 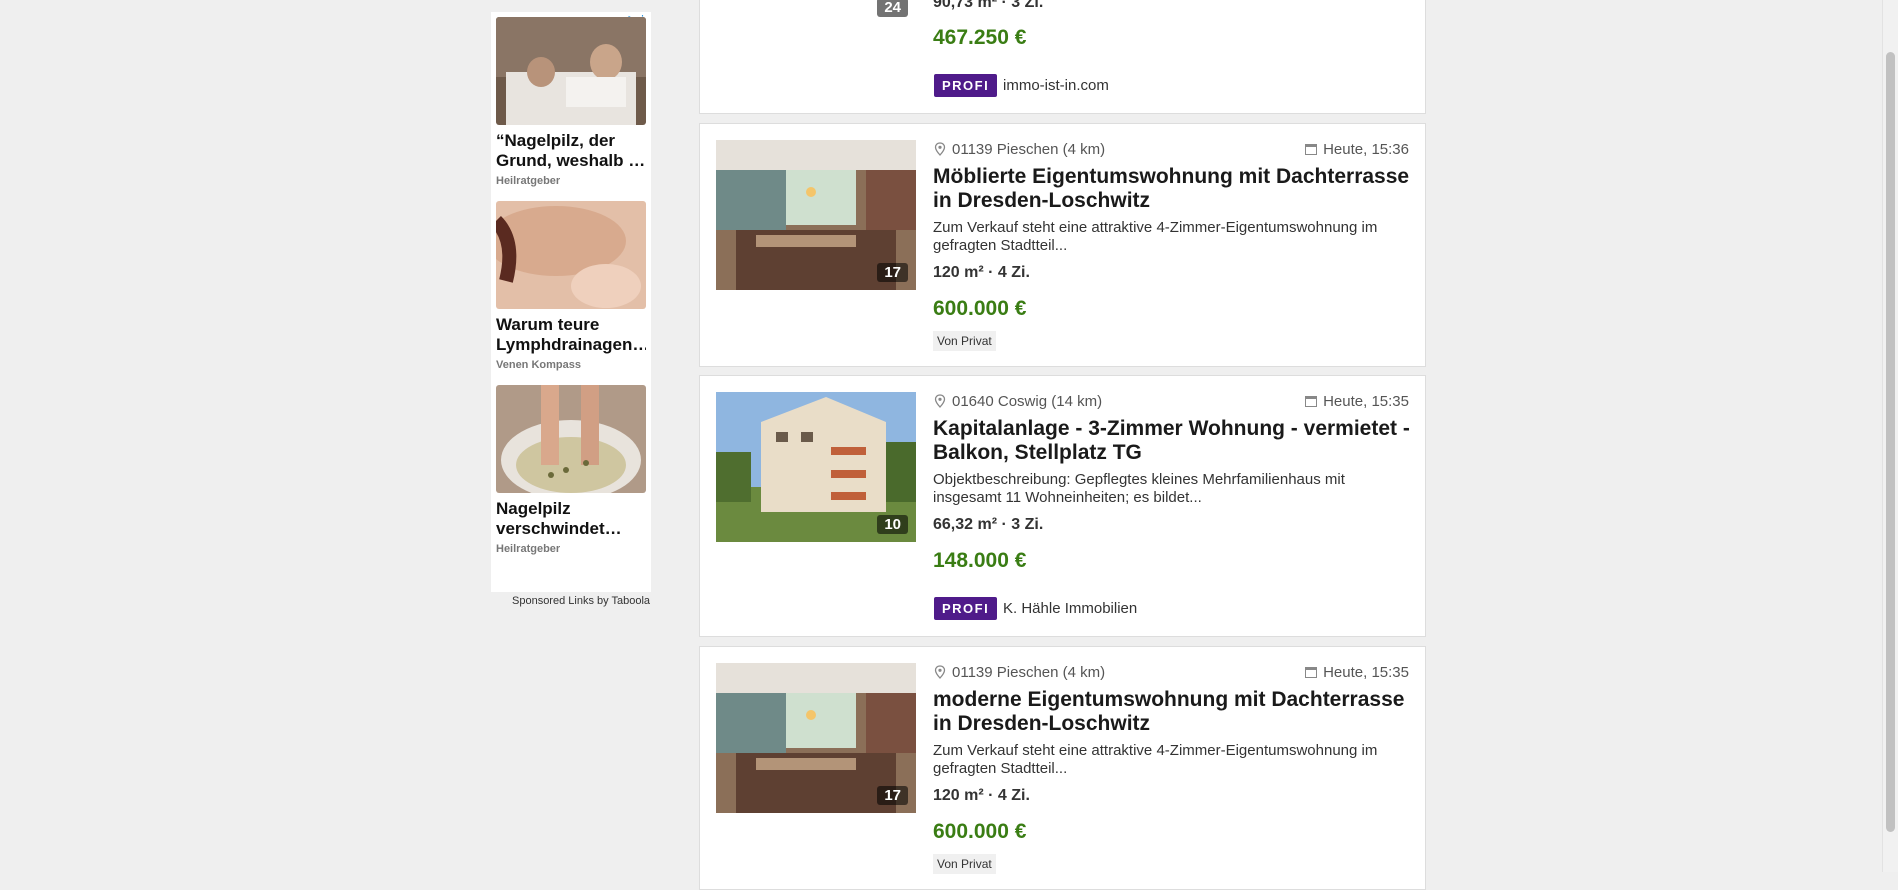 I want to click on listing-area-rooms: 90,73 m² · 3 Zi., so click(x=988, y=5).